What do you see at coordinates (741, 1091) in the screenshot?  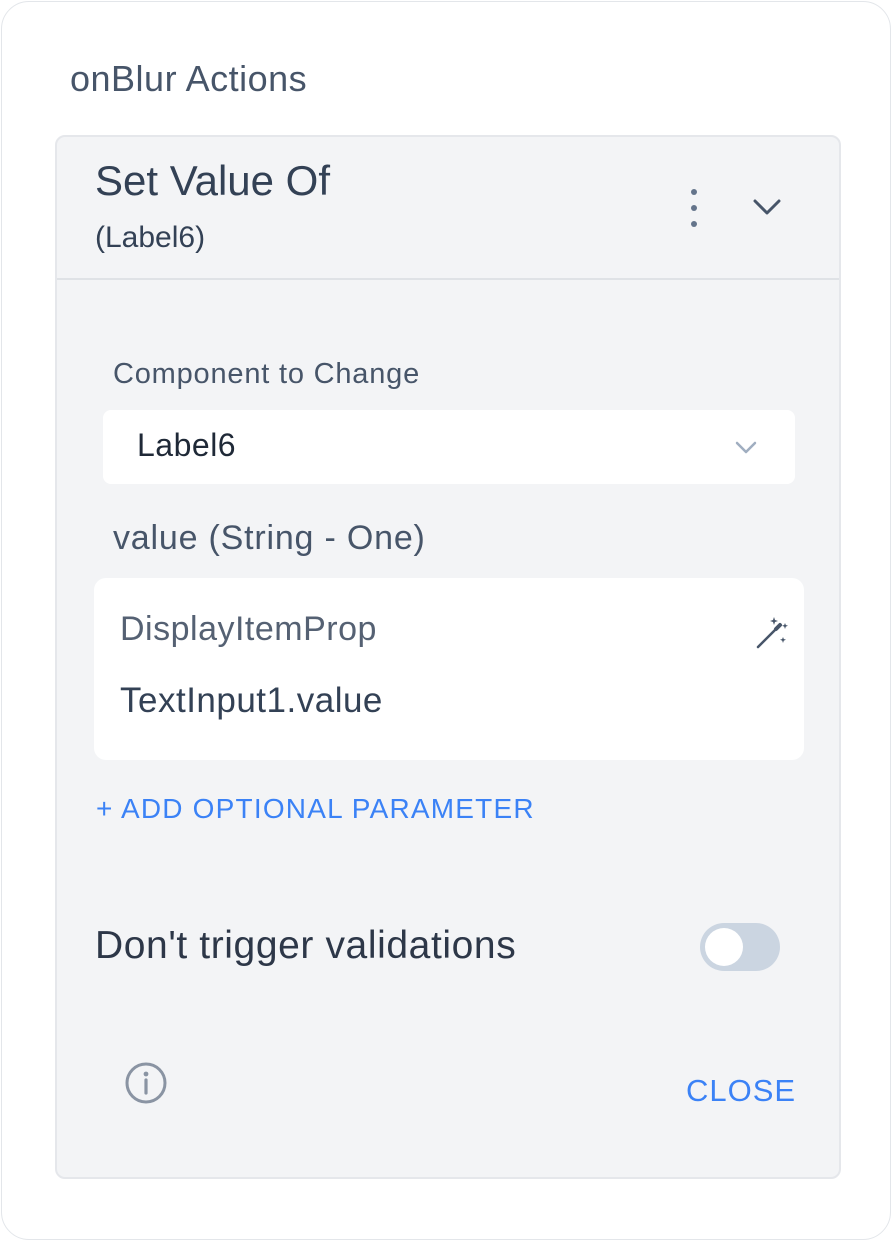 I see `close-button: CLOSE` at bounding box center [741, 1091].